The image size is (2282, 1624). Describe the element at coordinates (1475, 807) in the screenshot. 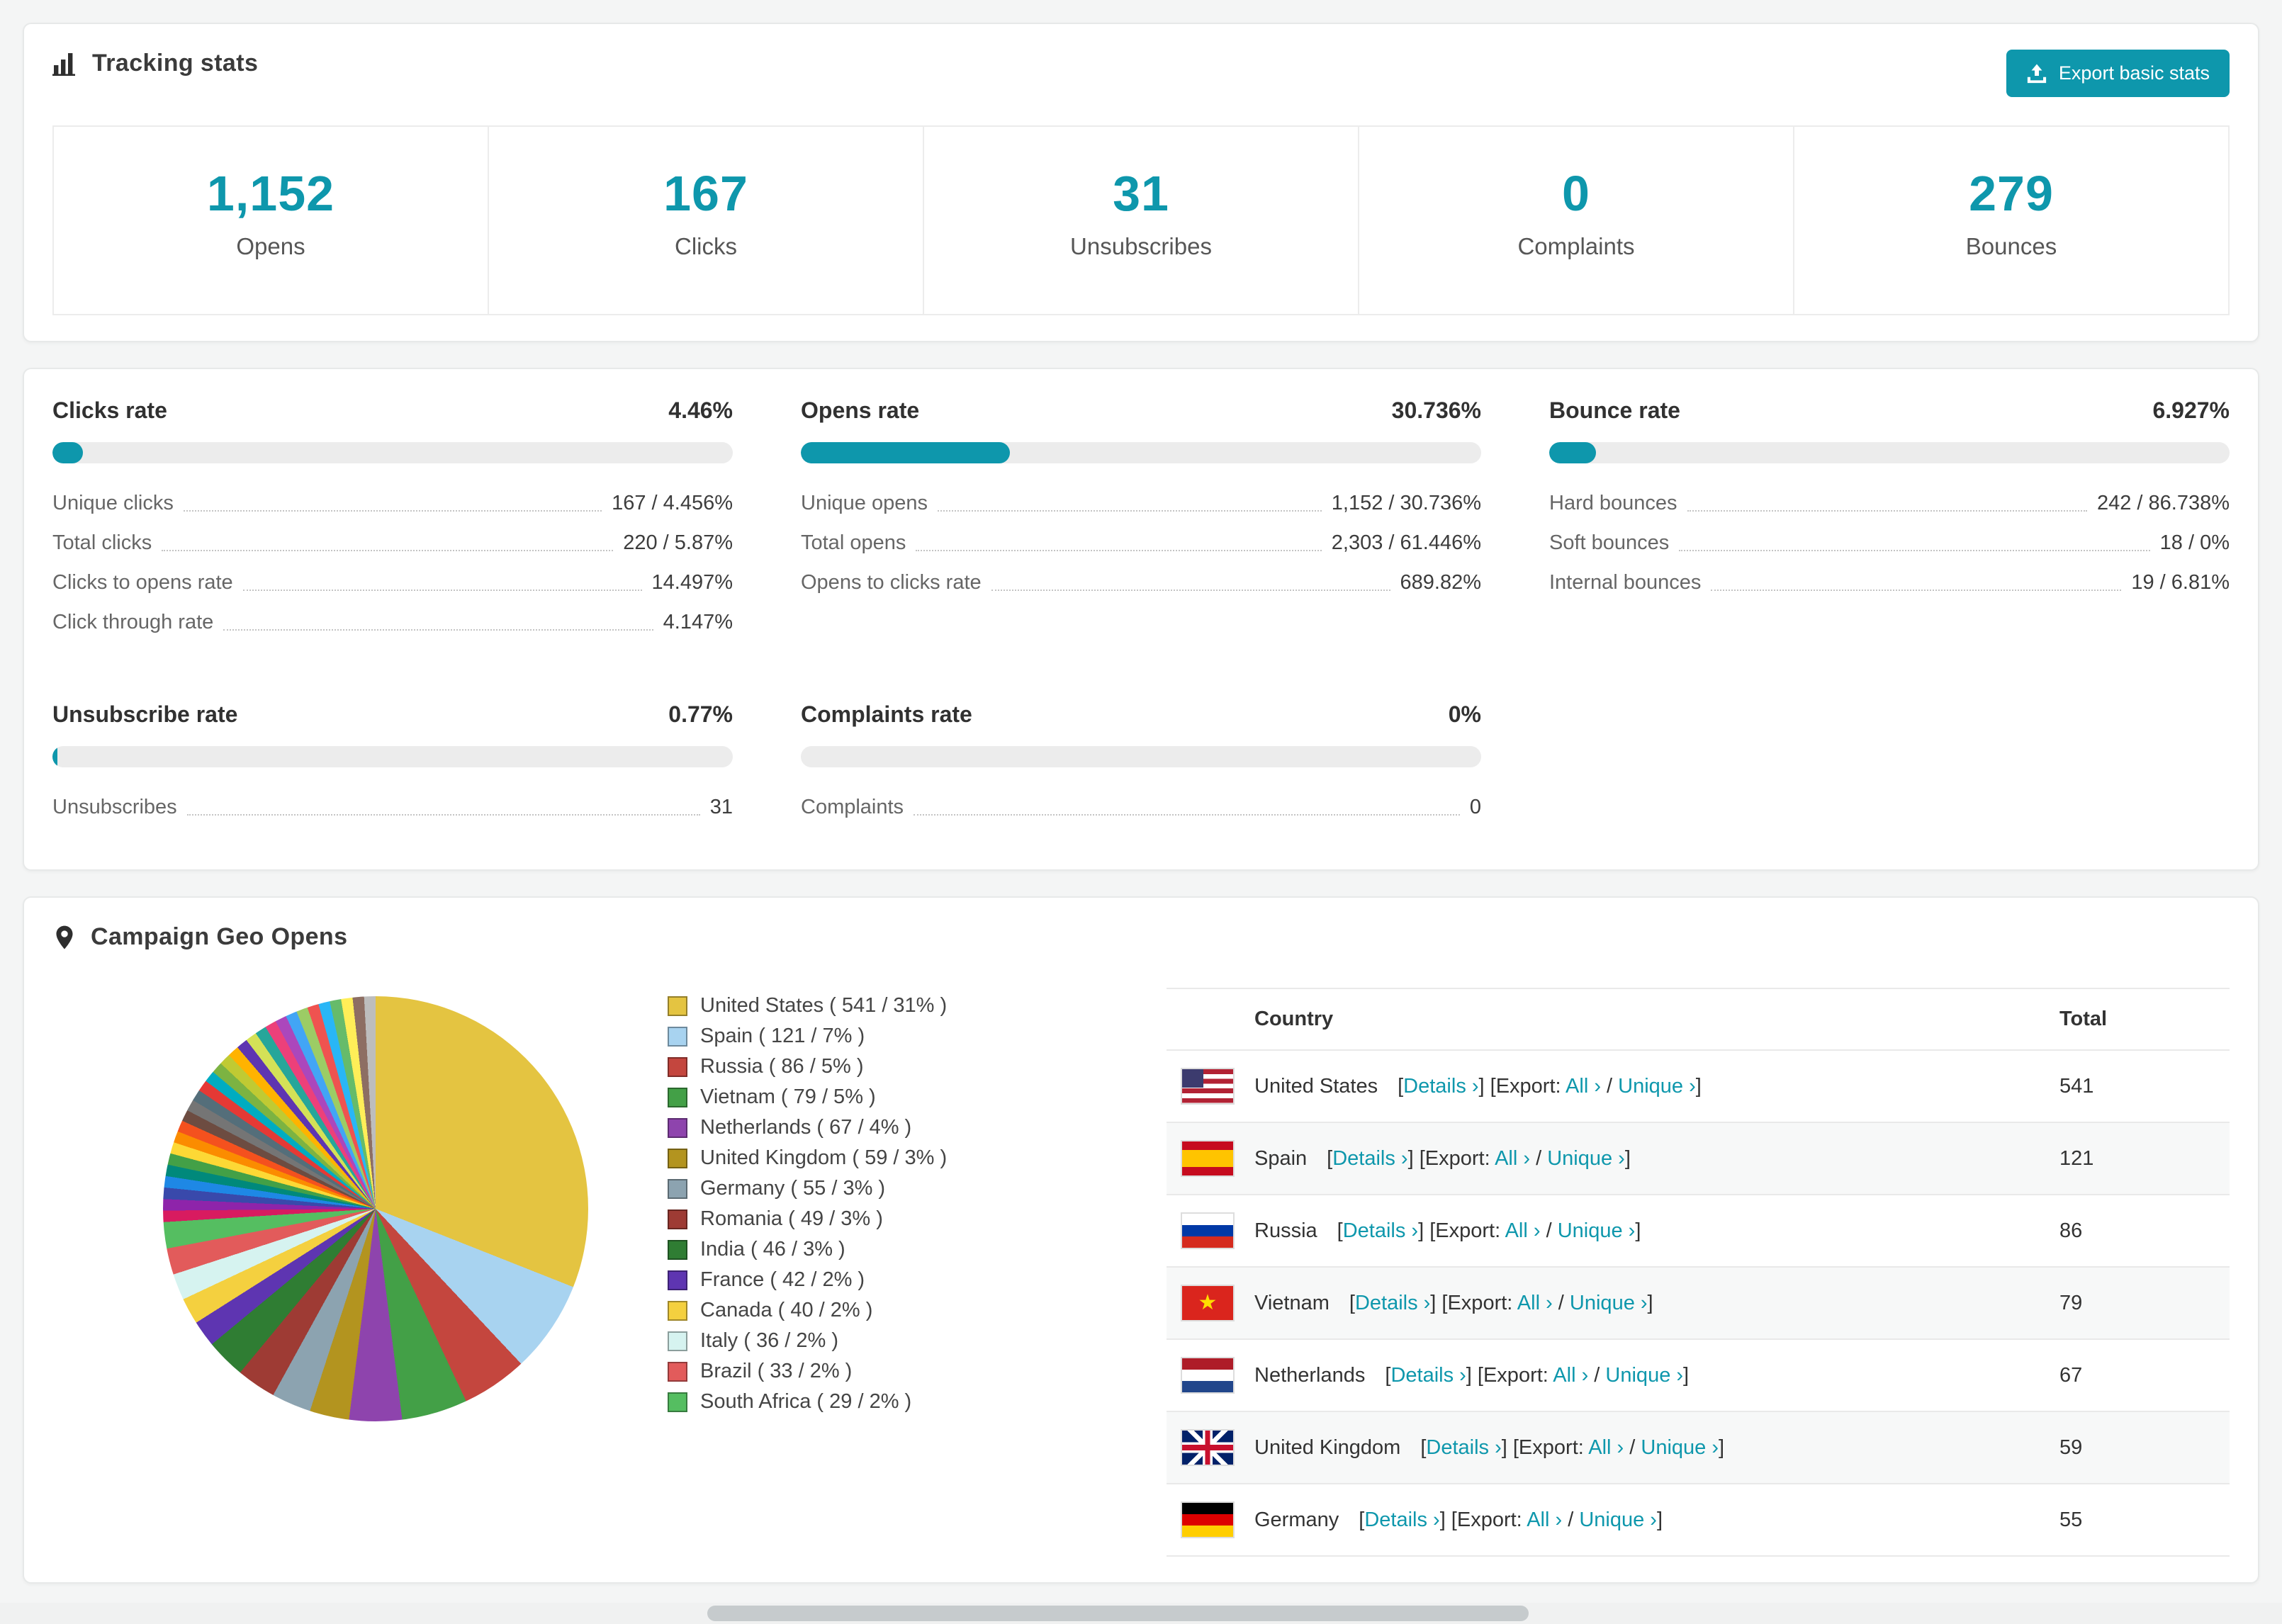

I see `stat-value: 0` at that location.